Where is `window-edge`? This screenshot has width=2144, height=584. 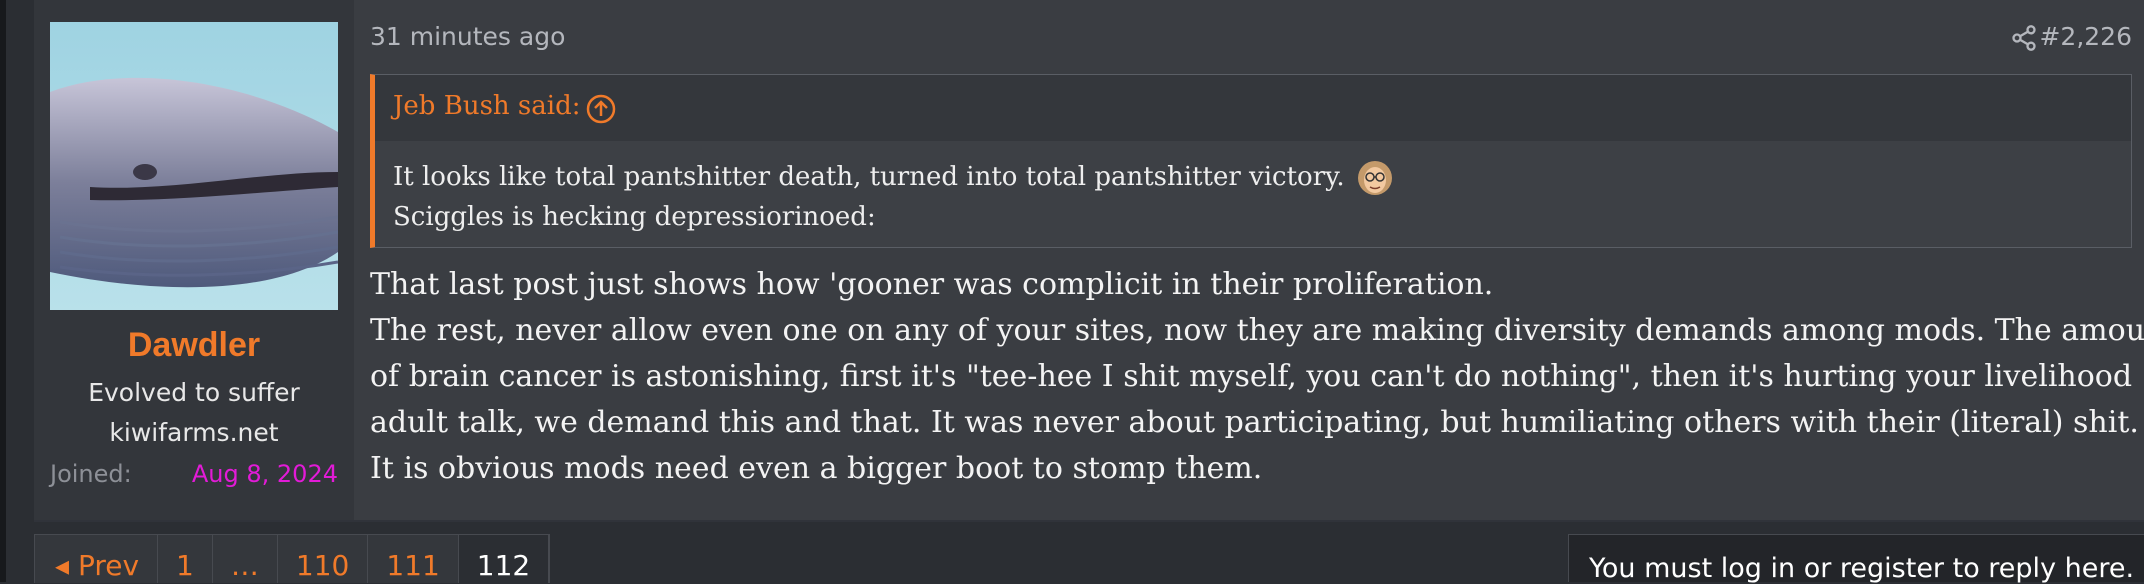
window-edge is located at coordinates (3, 291).